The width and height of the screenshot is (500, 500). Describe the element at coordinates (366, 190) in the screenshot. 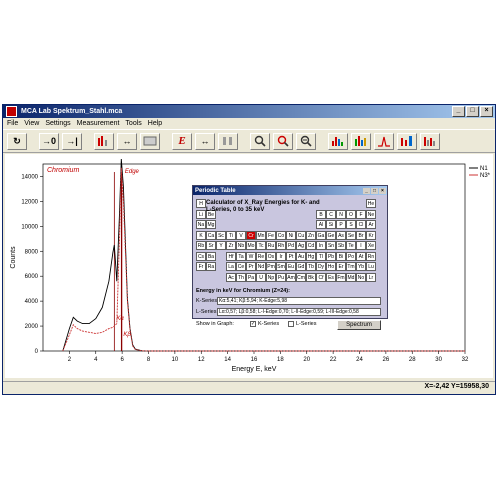

I see `pt-minimize-button: _` at that location.